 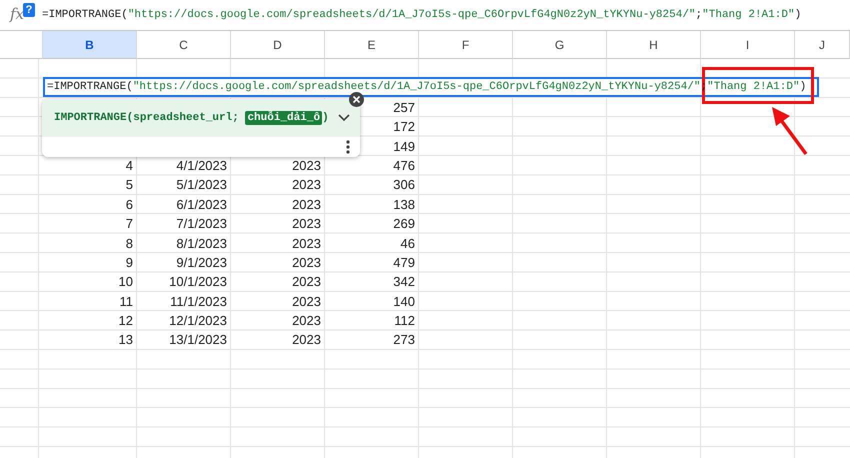 What do you see at coordinates (654, 45) in the screenshot?
I see `column-header: H` at bounding box center [654, 45].